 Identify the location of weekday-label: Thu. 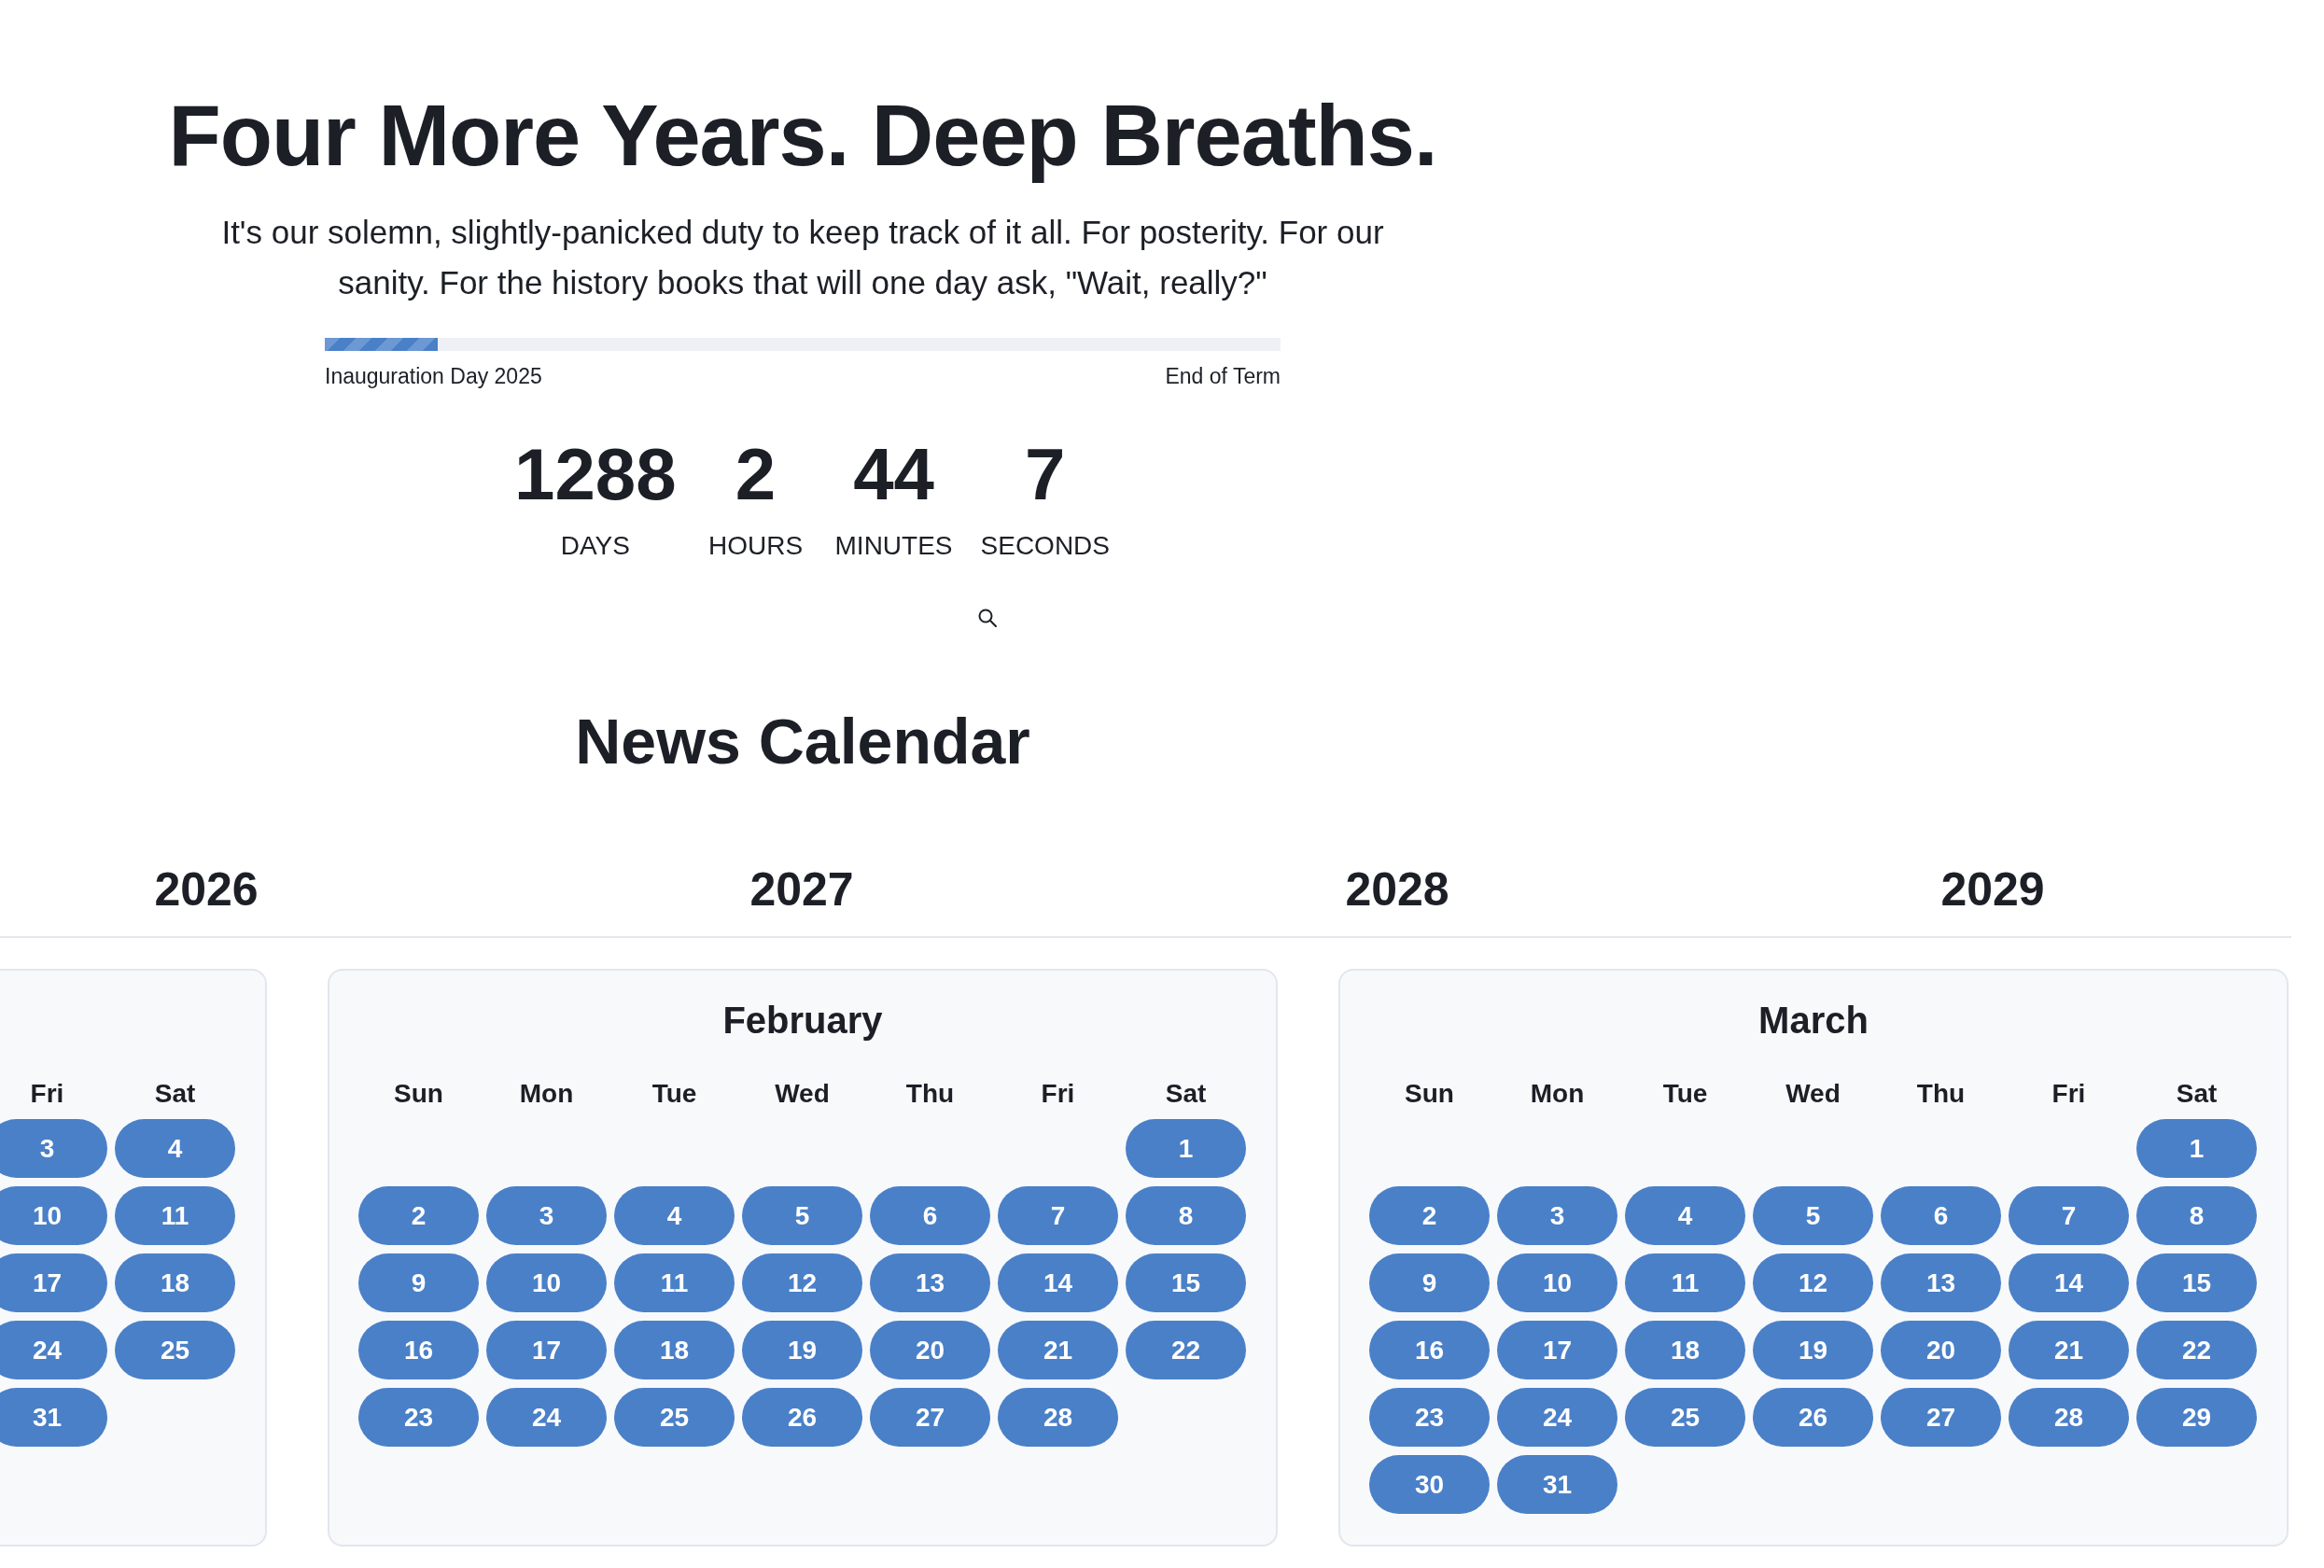
(1941, 1093).